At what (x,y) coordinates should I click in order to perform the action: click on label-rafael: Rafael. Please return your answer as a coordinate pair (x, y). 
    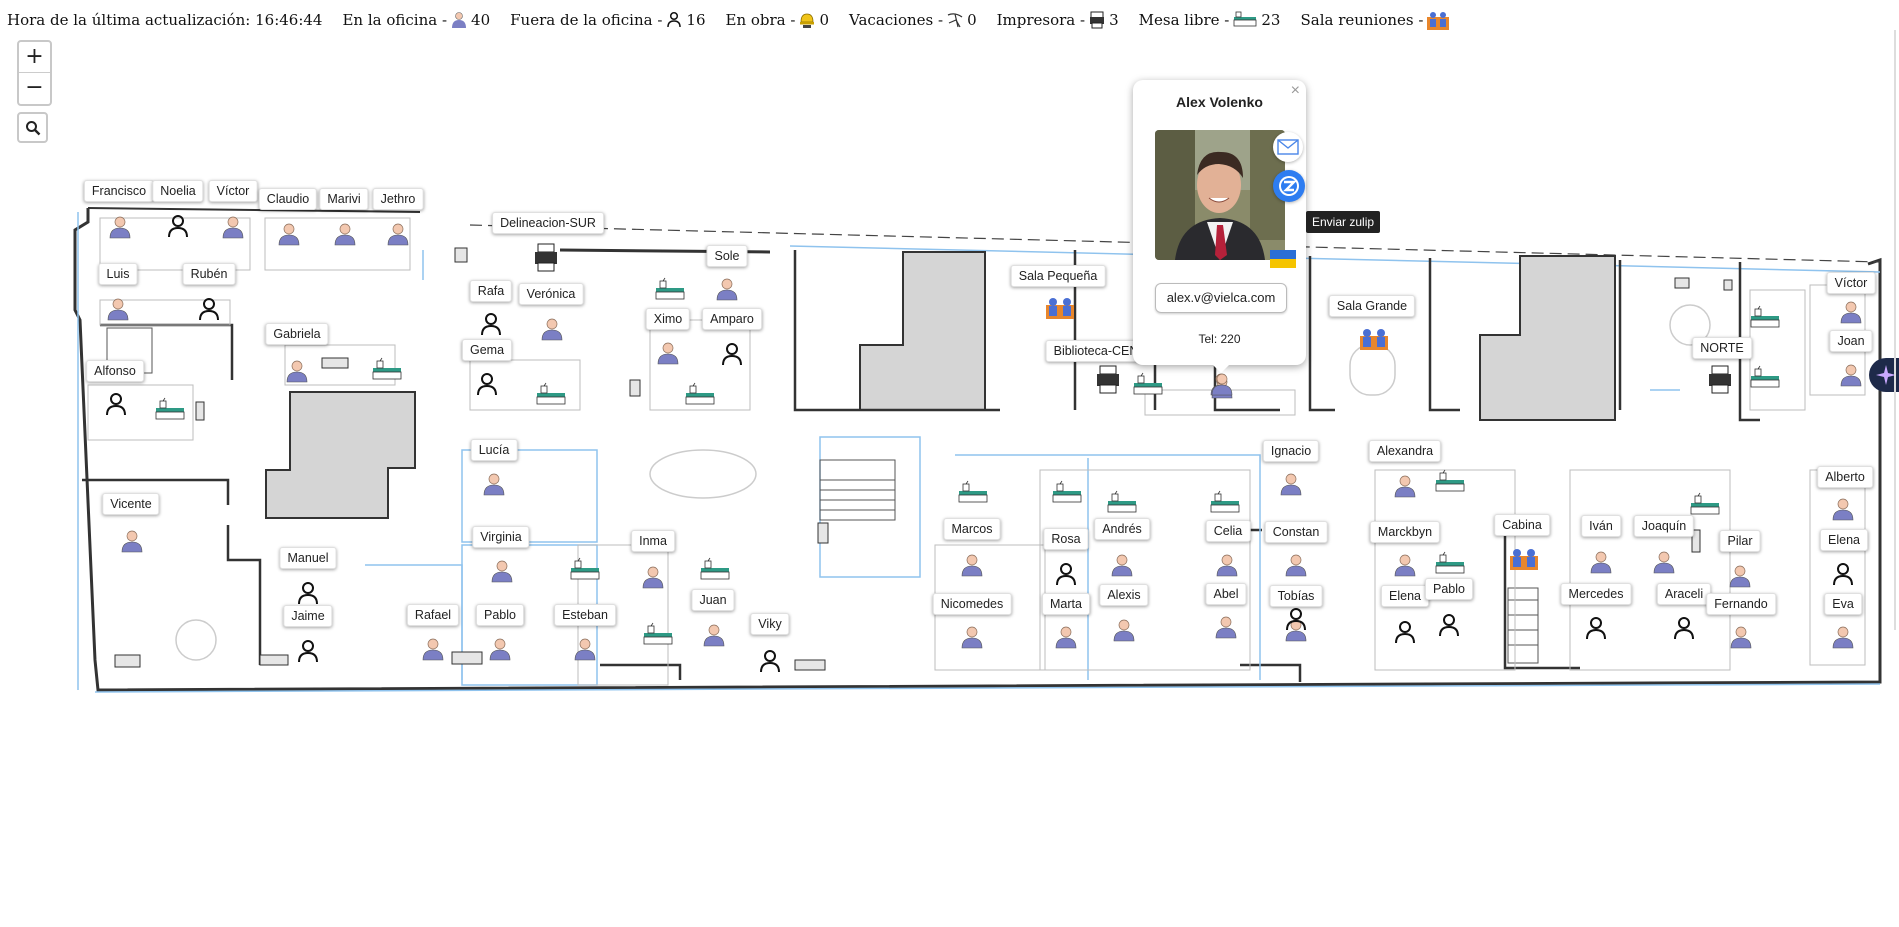
    Looking at the image, I should click on (433, 615).